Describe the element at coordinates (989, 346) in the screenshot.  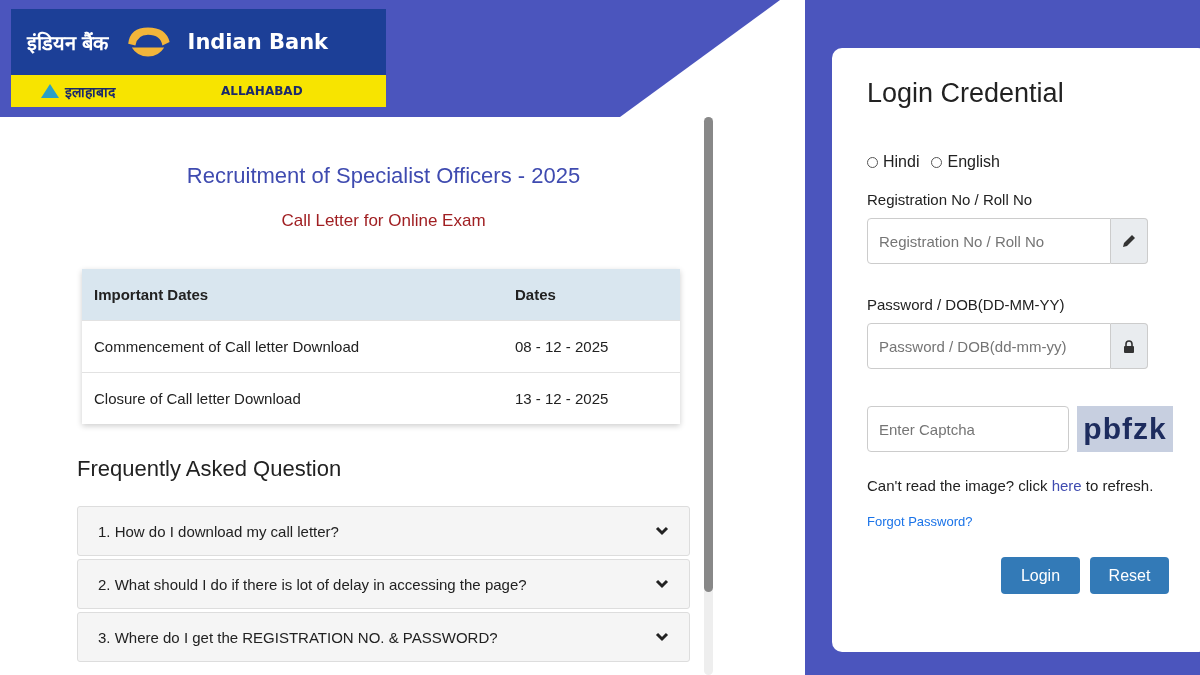
I see `password-input: Password / DOB(dd-mm-yy)` at that location.